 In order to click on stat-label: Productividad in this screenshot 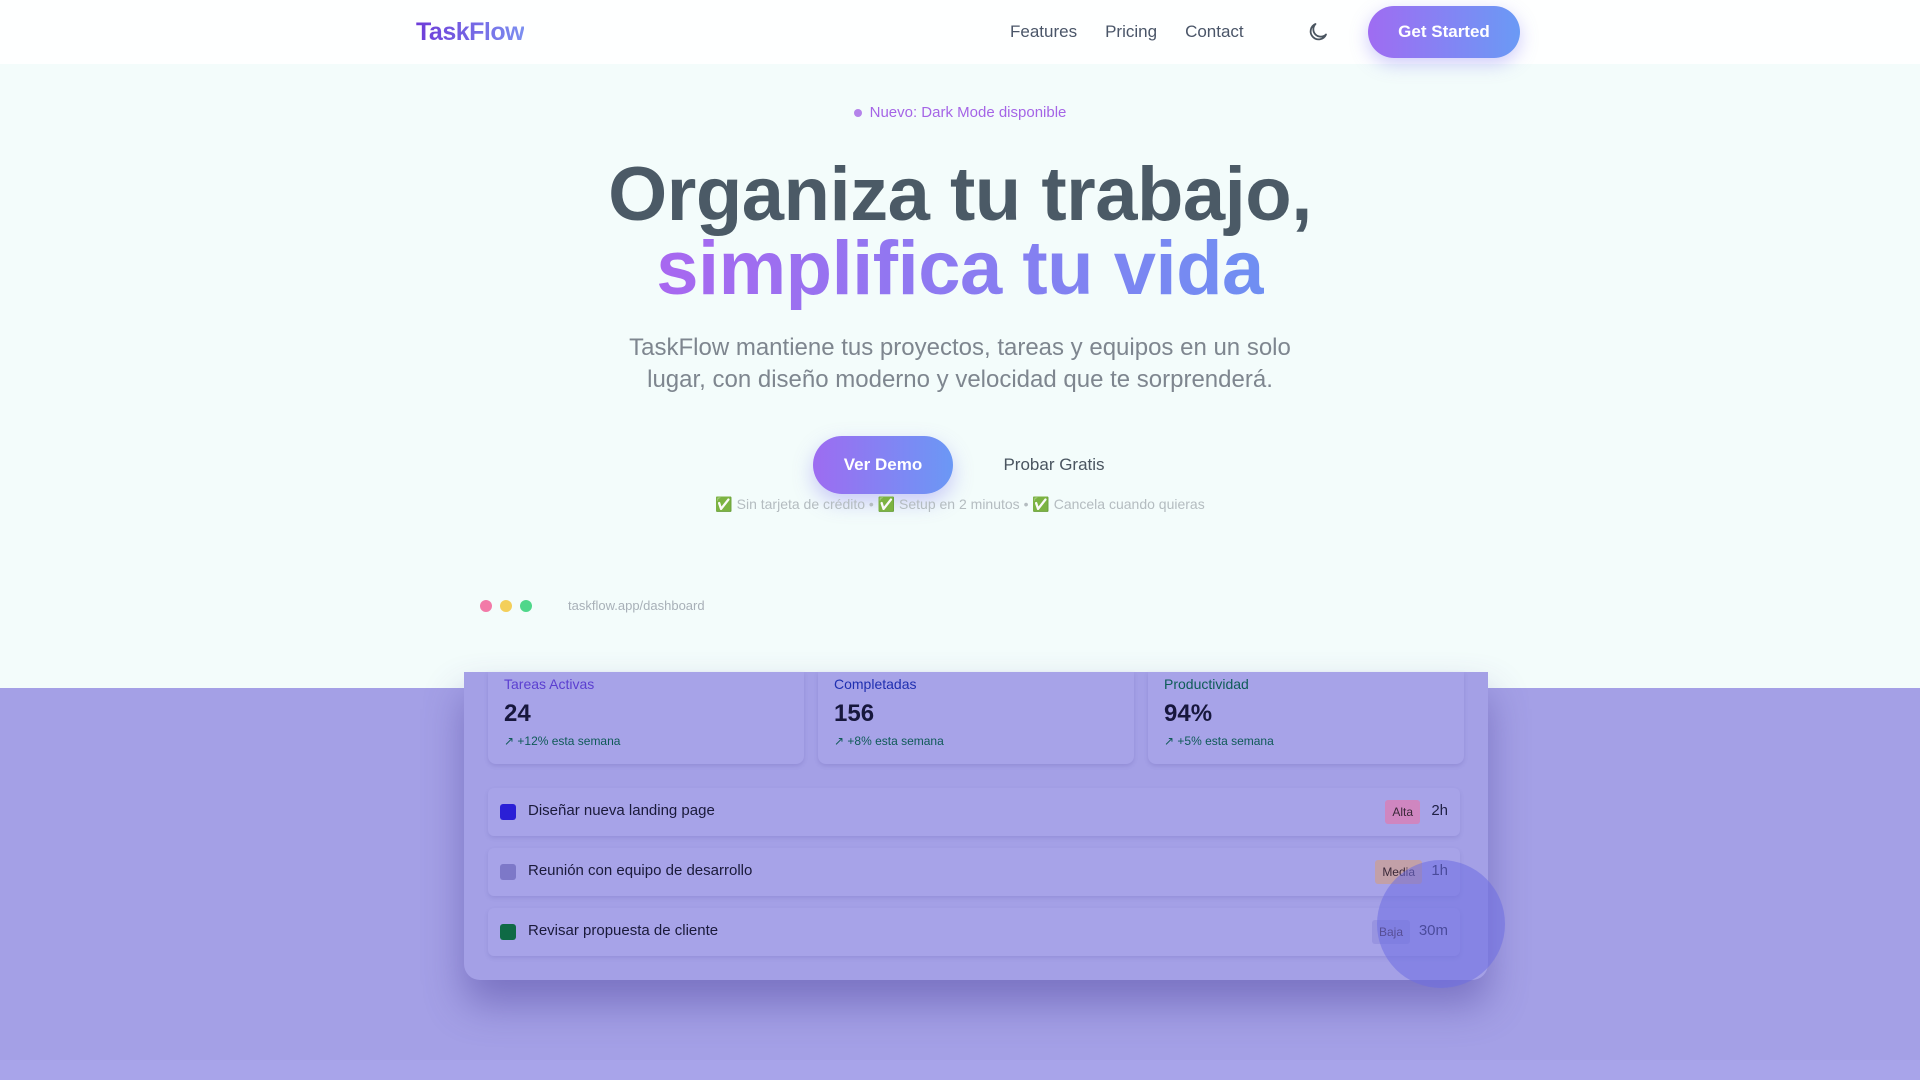, I will do `click(1206, 684)`.